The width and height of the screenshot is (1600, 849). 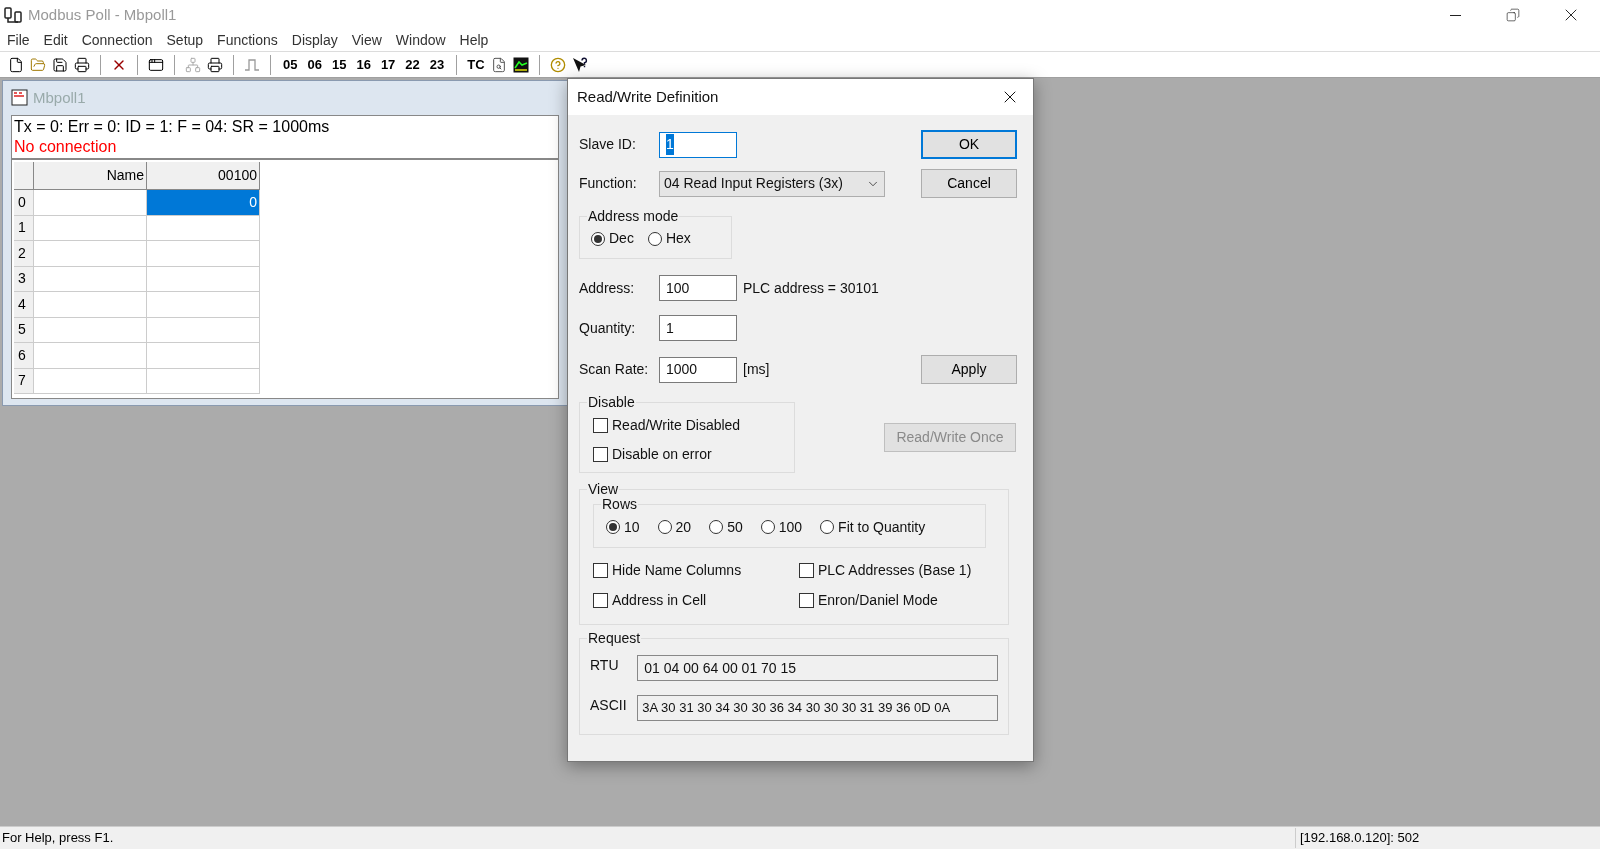 I want to click on radio-button: Hex, so click(x=669, y=238).